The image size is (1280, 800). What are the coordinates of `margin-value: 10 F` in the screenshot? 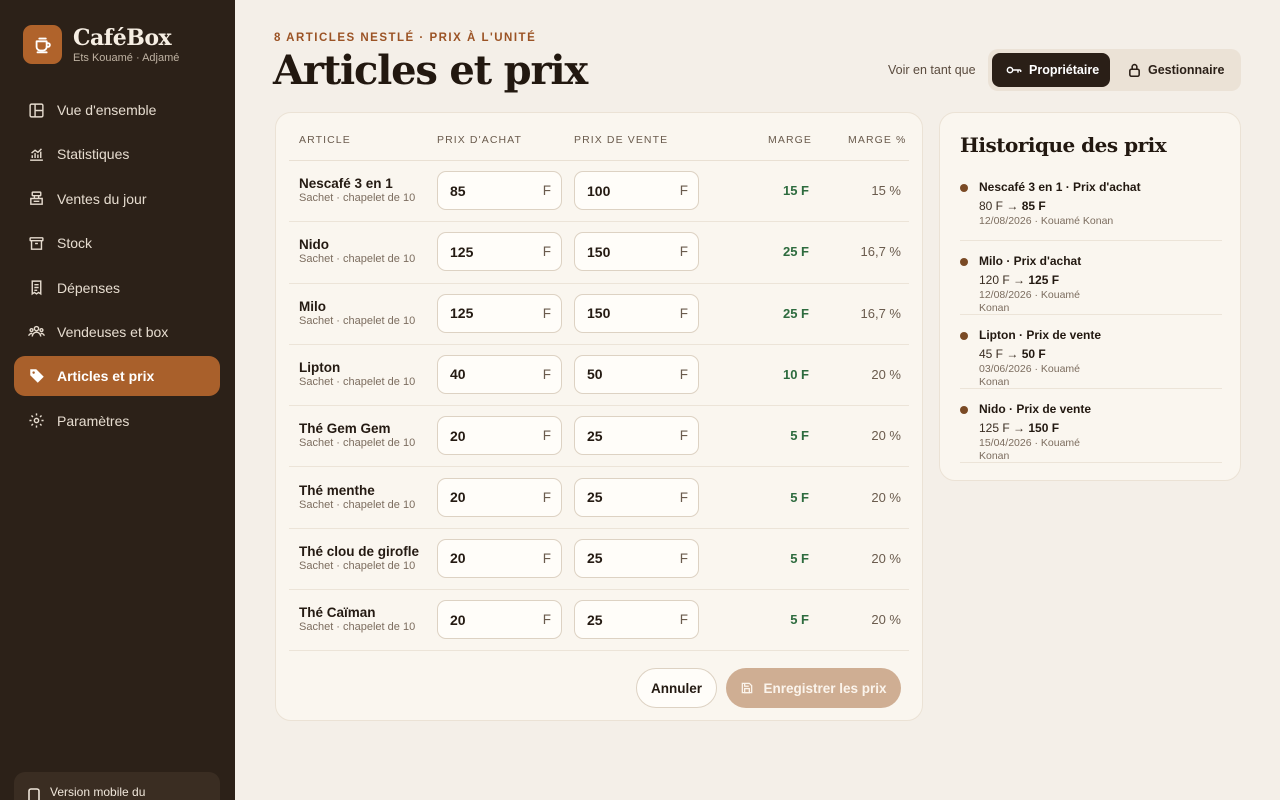 It's located at (795, 374).